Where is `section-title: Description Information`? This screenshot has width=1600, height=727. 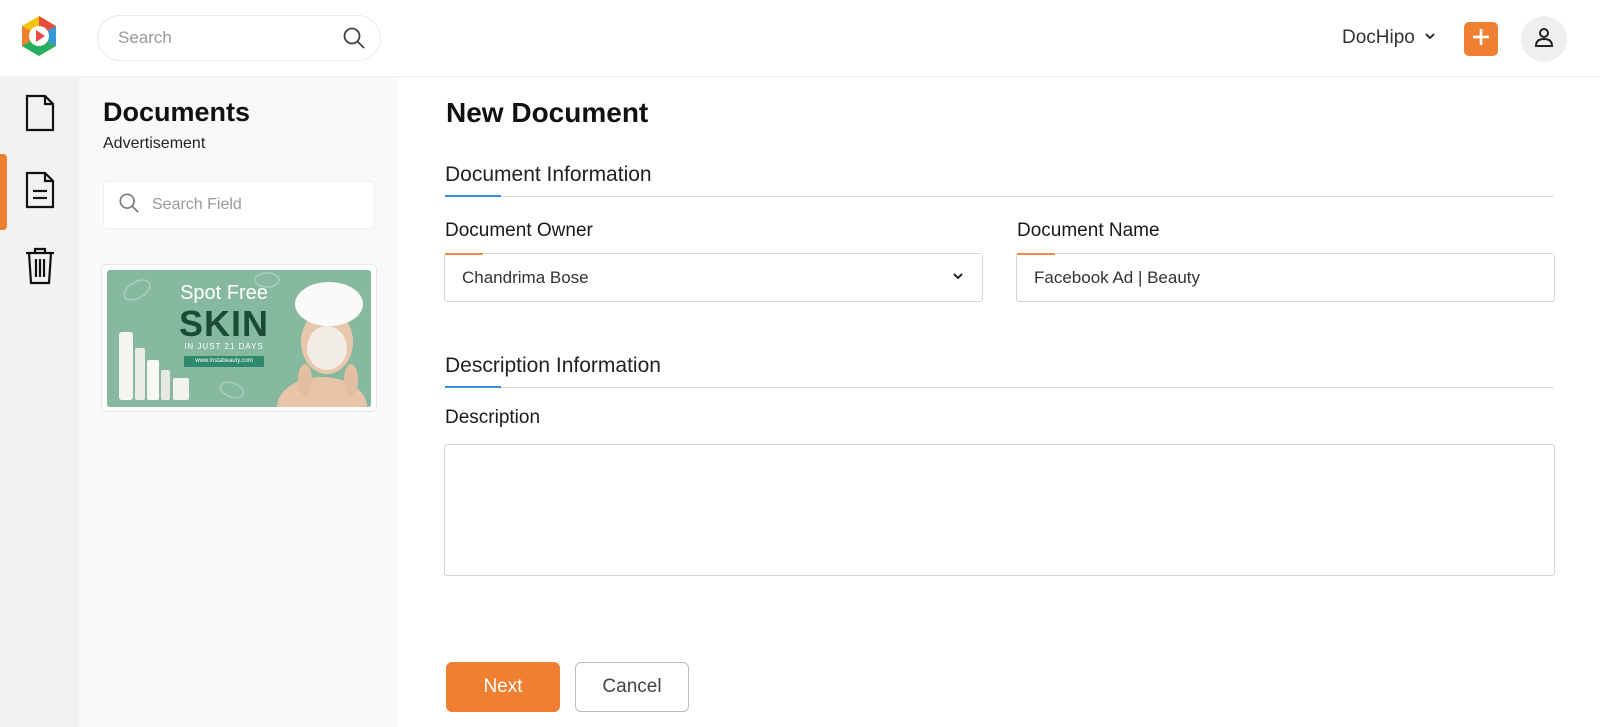
section-title: Description Information is located at coordinates (553, 365).